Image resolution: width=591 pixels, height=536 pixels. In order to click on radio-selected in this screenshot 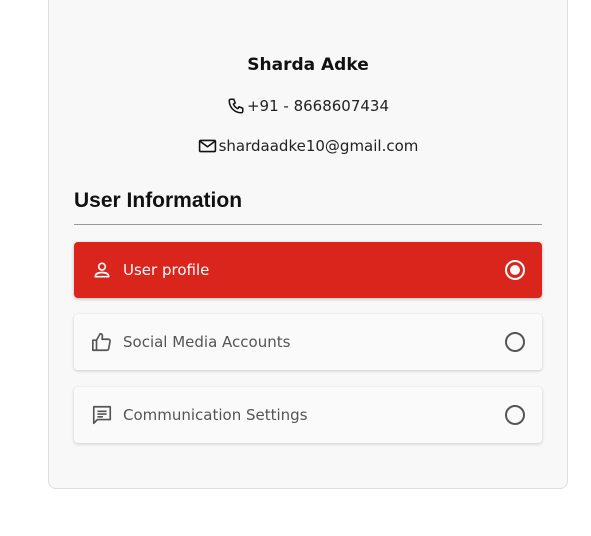, I will do `click(515, 270)`.